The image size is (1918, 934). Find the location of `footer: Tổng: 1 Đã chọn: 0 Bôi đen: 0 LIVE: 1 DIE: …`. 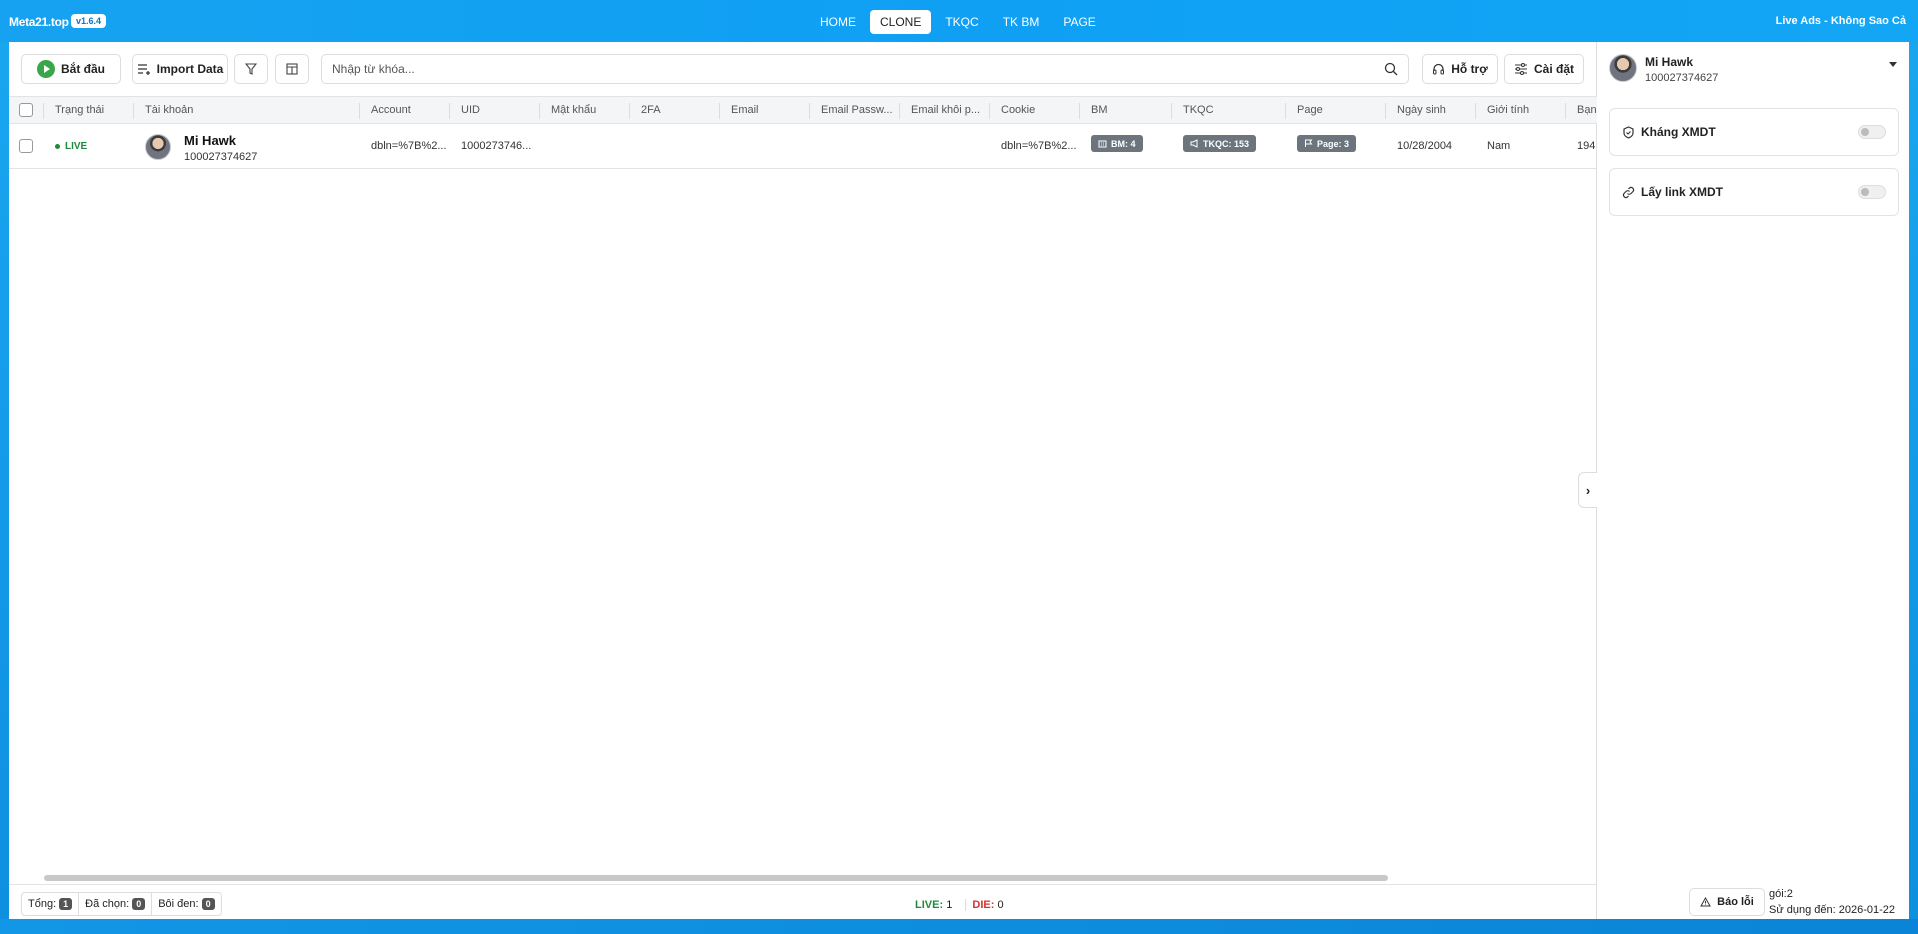

footer: Tổng: 1 Đã chọn: 0 Bôi đen: 0 LIVE: 1 DIE: … is located at coordinates (803, 901).